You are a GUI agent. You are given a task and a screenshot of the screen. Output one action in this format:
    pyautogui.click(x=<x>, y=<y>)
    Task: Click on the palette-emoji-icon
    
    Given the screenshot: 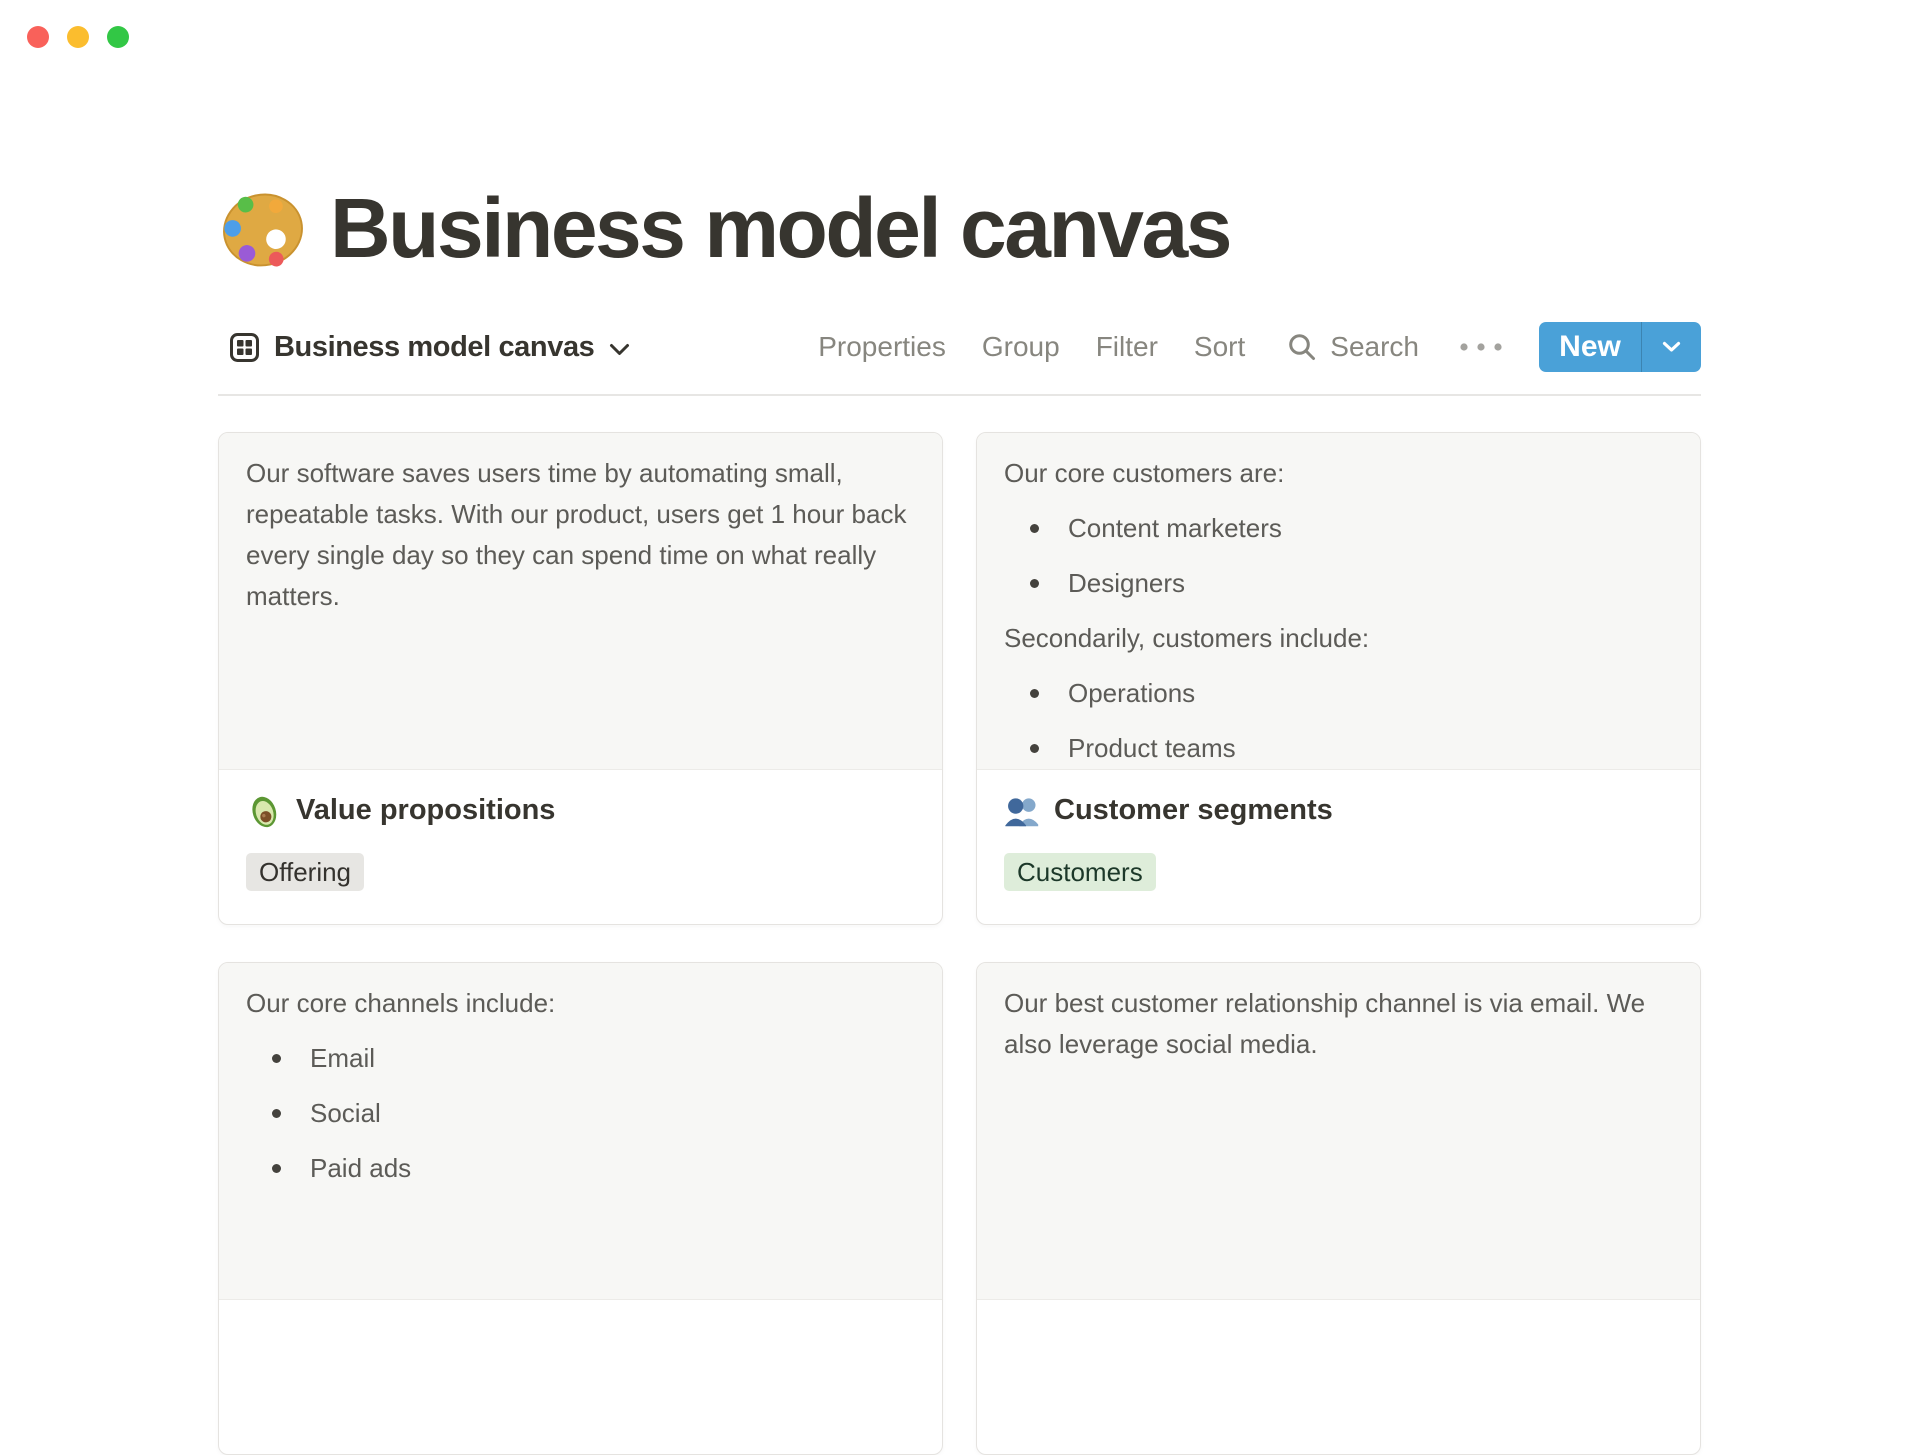 What is the action you would take?
    pyautogui.click(x=263, y=228)
    